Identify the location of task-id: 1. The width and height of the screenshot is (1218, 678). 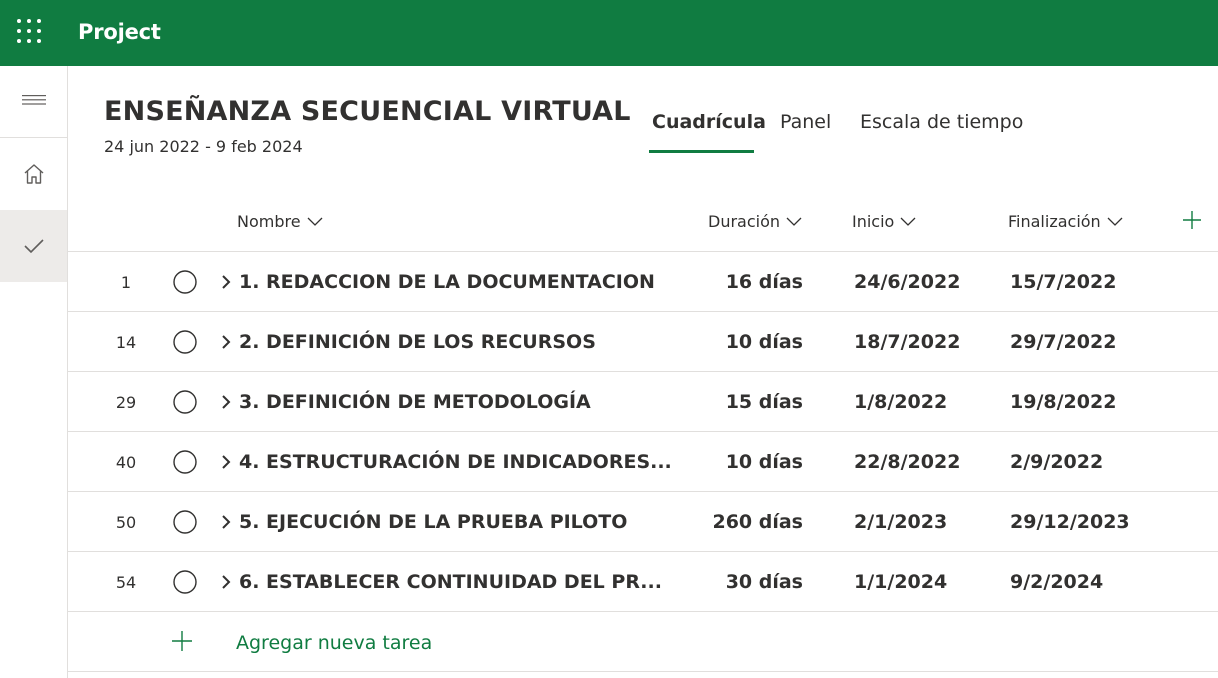
(126, 282).